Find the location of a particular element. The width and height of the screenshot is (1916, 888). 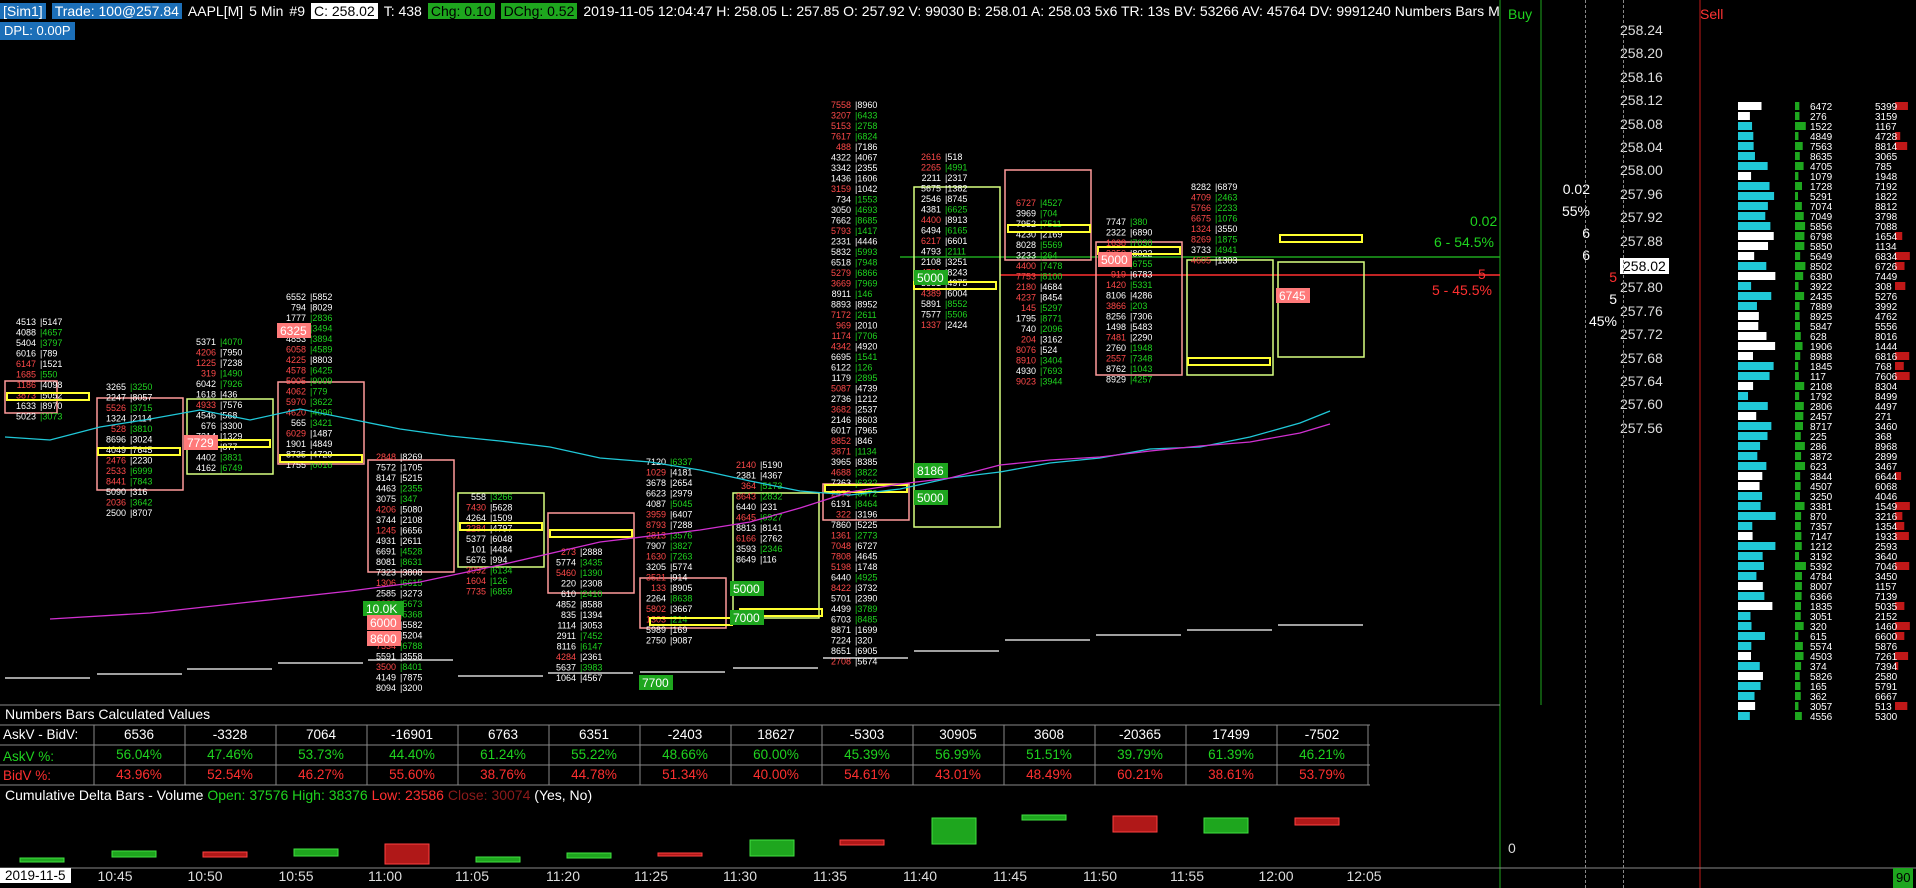

ask-volume-cell: |8960 is located at coordinates (866, 105).